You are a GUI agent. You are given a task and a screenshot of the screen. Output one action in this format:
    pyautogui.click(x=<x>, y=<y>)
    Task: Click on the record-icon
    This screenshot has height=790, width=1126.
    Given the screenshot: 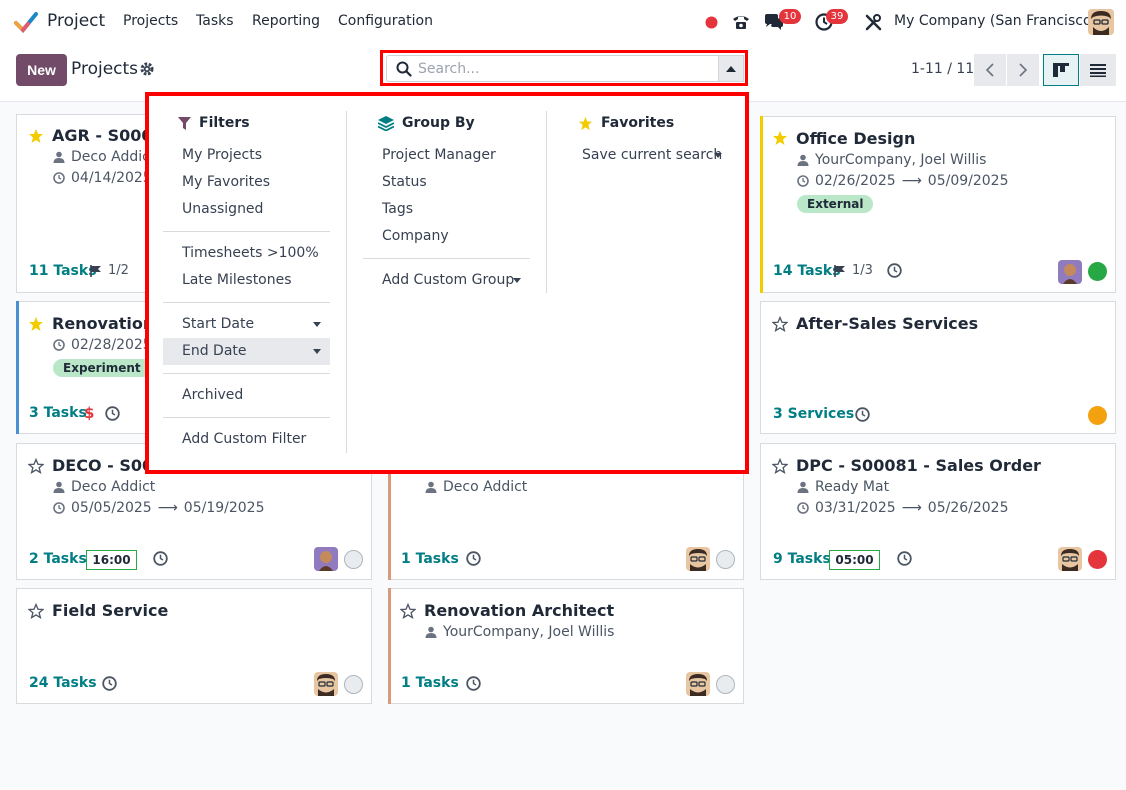 What is the action you would take?
    pyautogui.click(x=711, y=22)
    